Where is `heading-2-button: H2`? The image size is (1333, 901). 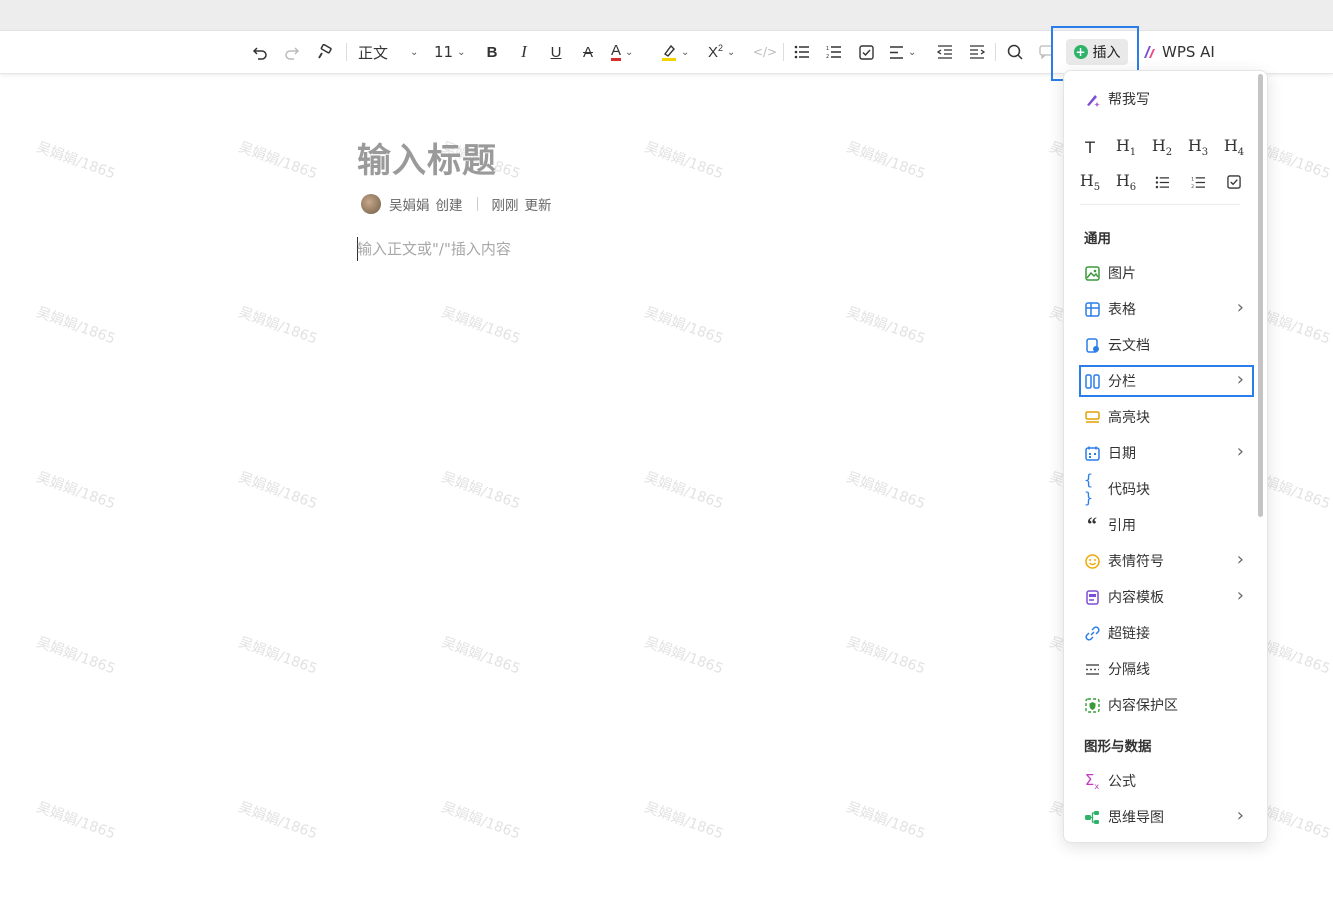 heading-2-button: H2 is located at coordinates (1162, 147).